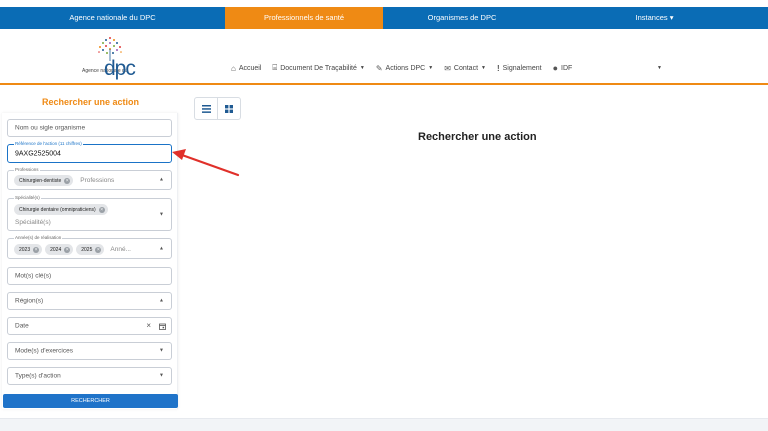 Image resolution: width=768 pixels, height=431 pixels. What do you see at coordinates (555, 68) in the screenshot?
I see `user-icon: ●` at bounding box center [555, 68].